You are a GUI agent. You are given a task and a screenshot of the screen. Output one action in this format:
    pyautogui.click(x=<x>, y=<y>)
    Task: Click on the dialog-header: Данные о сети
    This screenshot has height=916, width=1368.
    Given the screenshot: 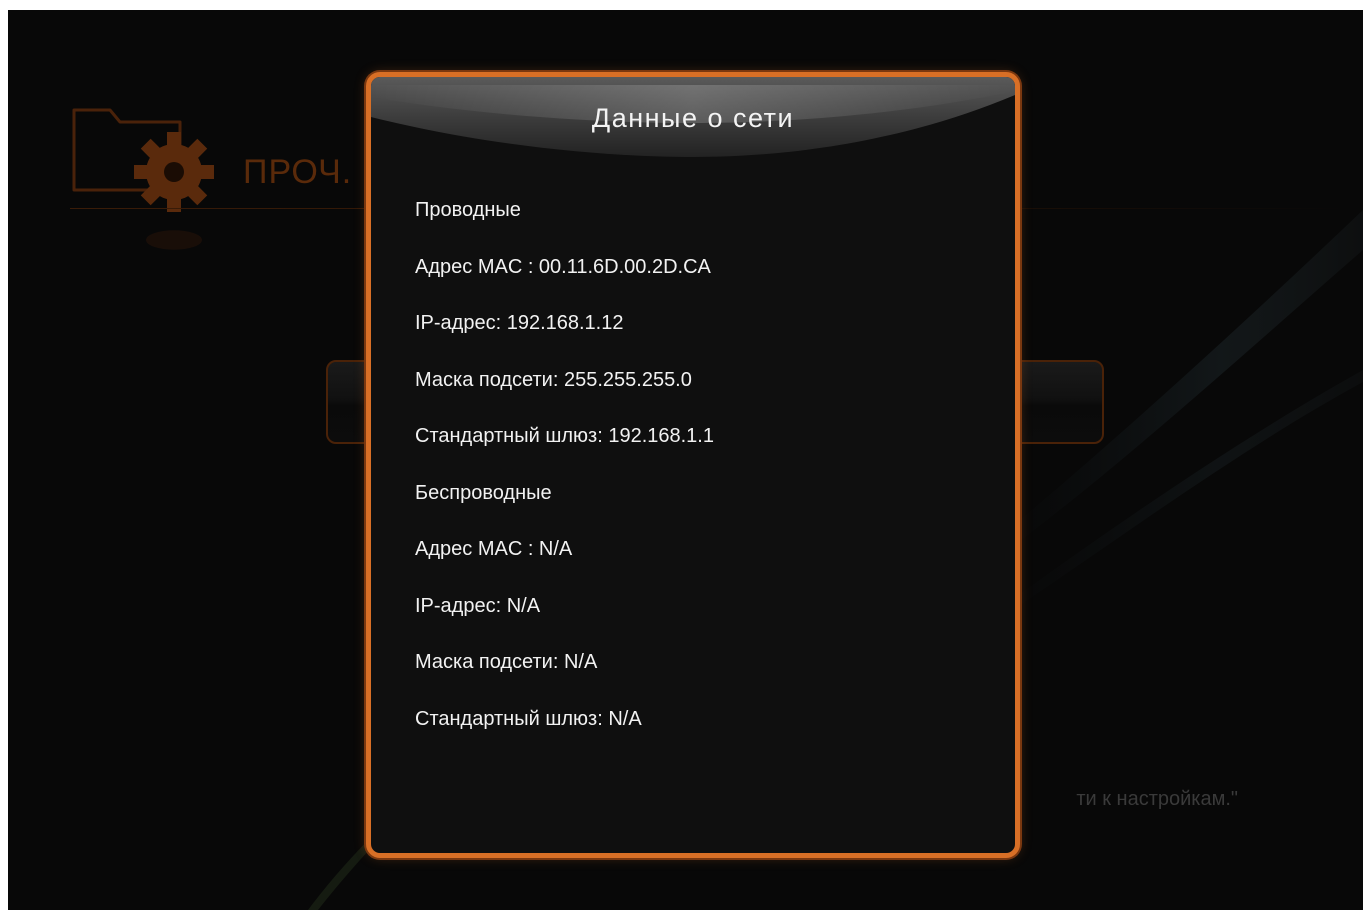 What is the action you would take?
    pyautogui.click(x=693, y=123)
    